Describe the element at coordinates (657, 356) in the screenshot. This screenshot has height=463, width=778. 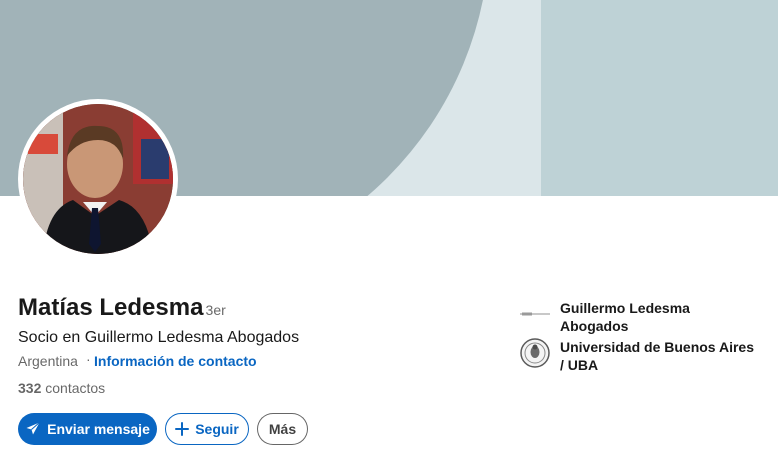
I see `school-name: Universidad de Buenos Aires / UBA` at that location.